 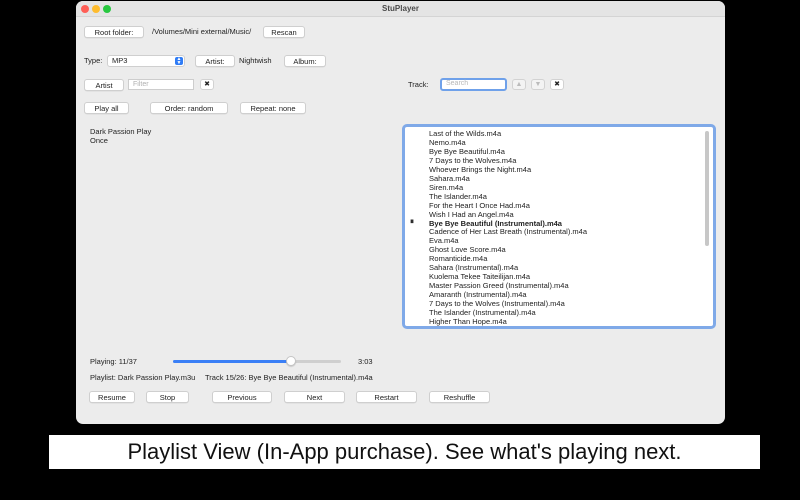 I want to click on title-bar: StuPlayer, so click(x=400, y=9).